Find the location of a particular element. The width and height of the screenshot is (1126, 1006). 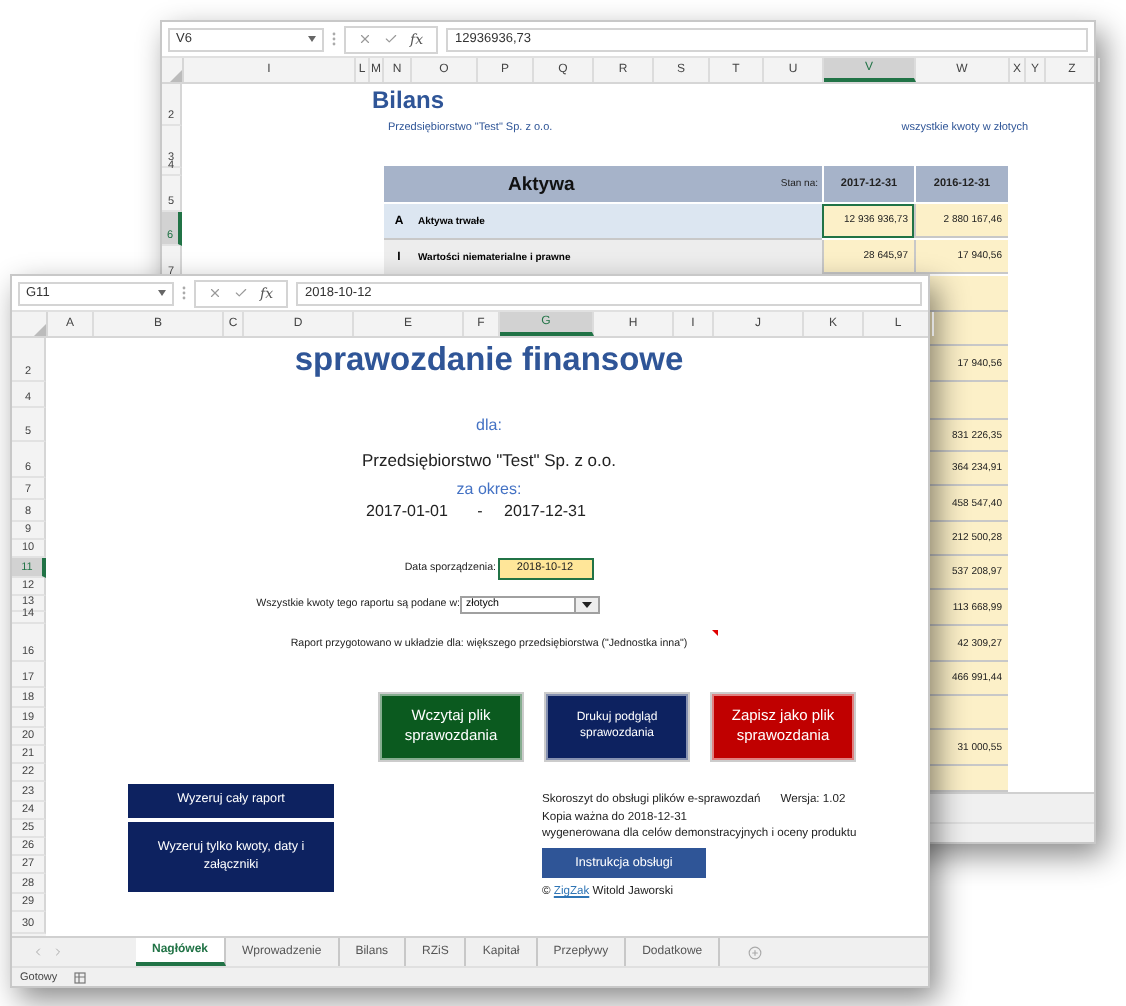

period-label: za okres: is located at coordinates (489, 489).